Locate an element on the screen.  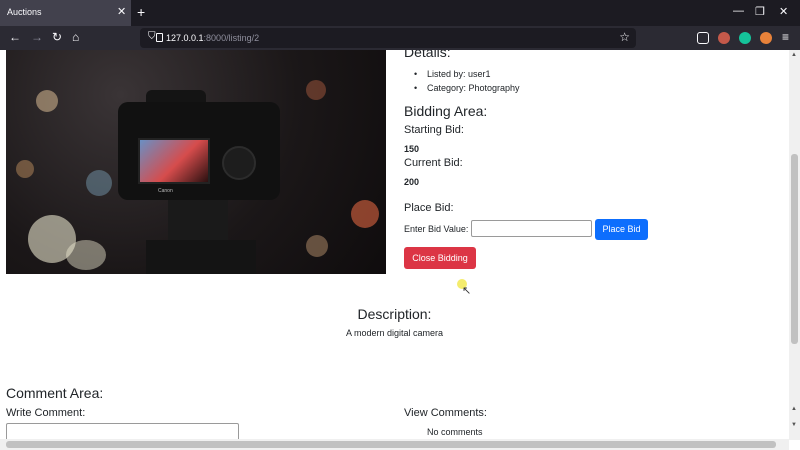
close-window-button: ✕ is located at coordinates (783, 11).